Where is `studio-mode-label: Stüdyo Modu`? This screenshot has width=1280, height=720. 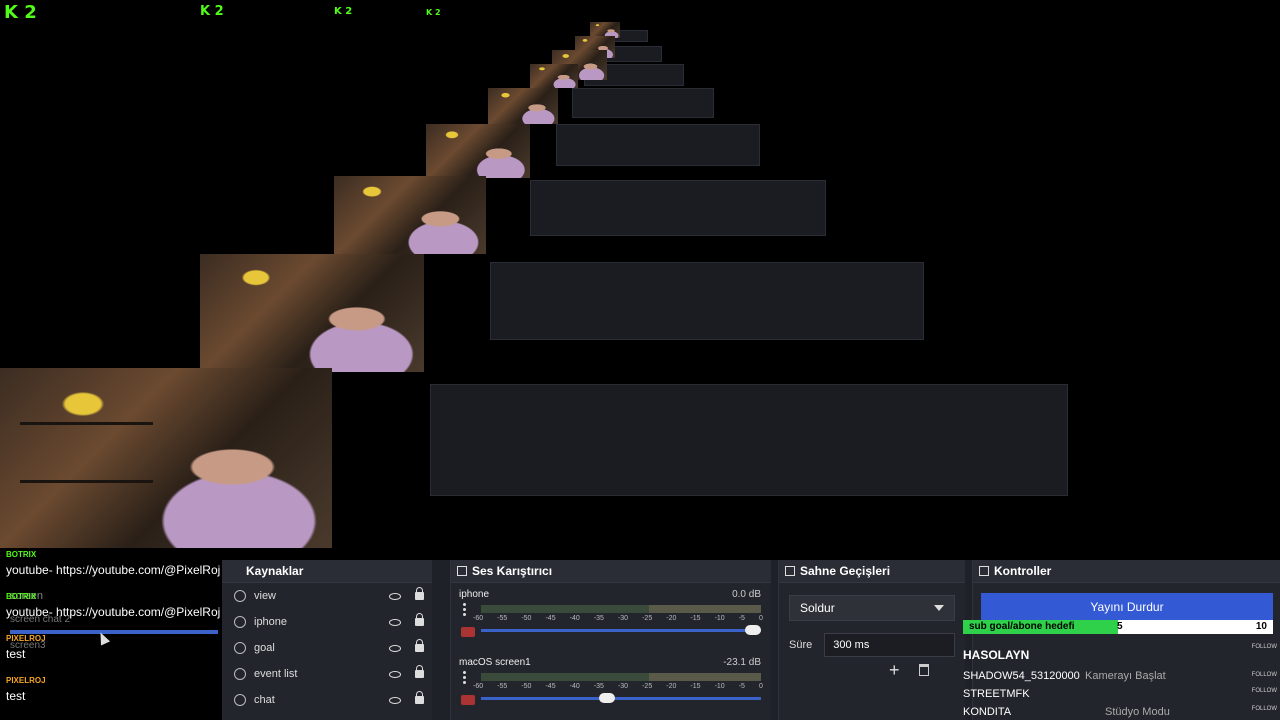
studio-mode-label: Stüdyo Modu is located at coordinates (1137, 712).